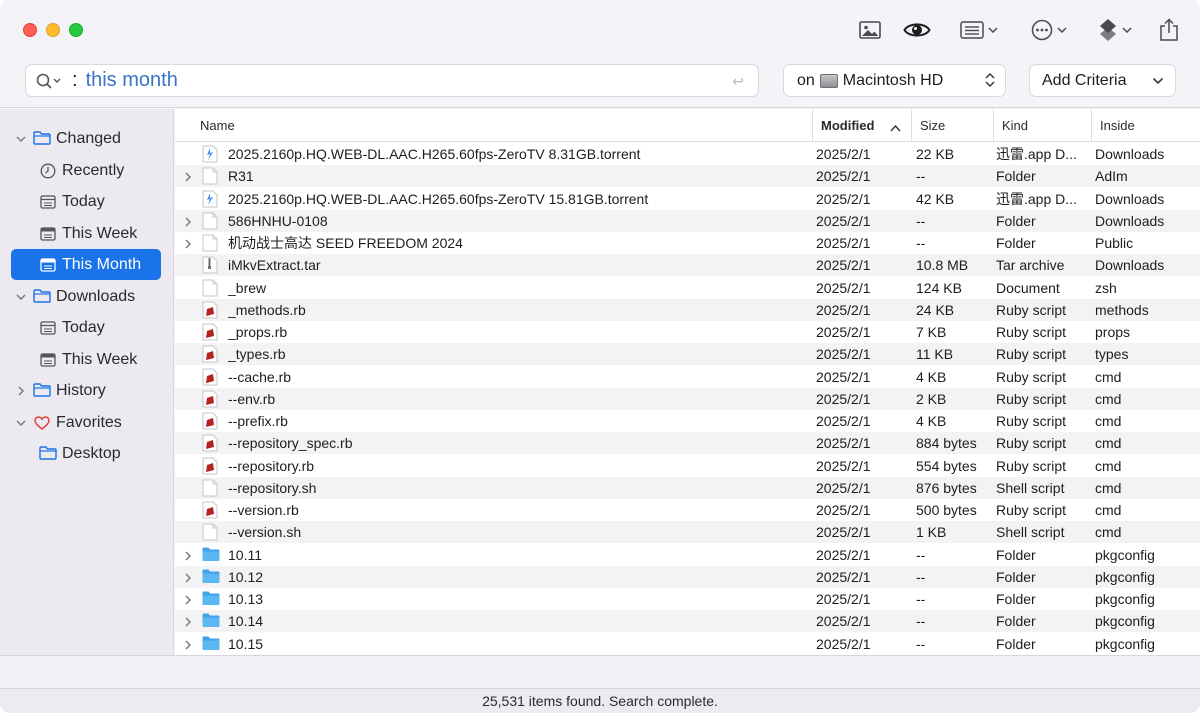 The width and height of the screenshot is (1200, 713). Describe the element at coordinates (86, 264) in the screenshot. I see `sidebar-item-this-month: This Month` at that location.